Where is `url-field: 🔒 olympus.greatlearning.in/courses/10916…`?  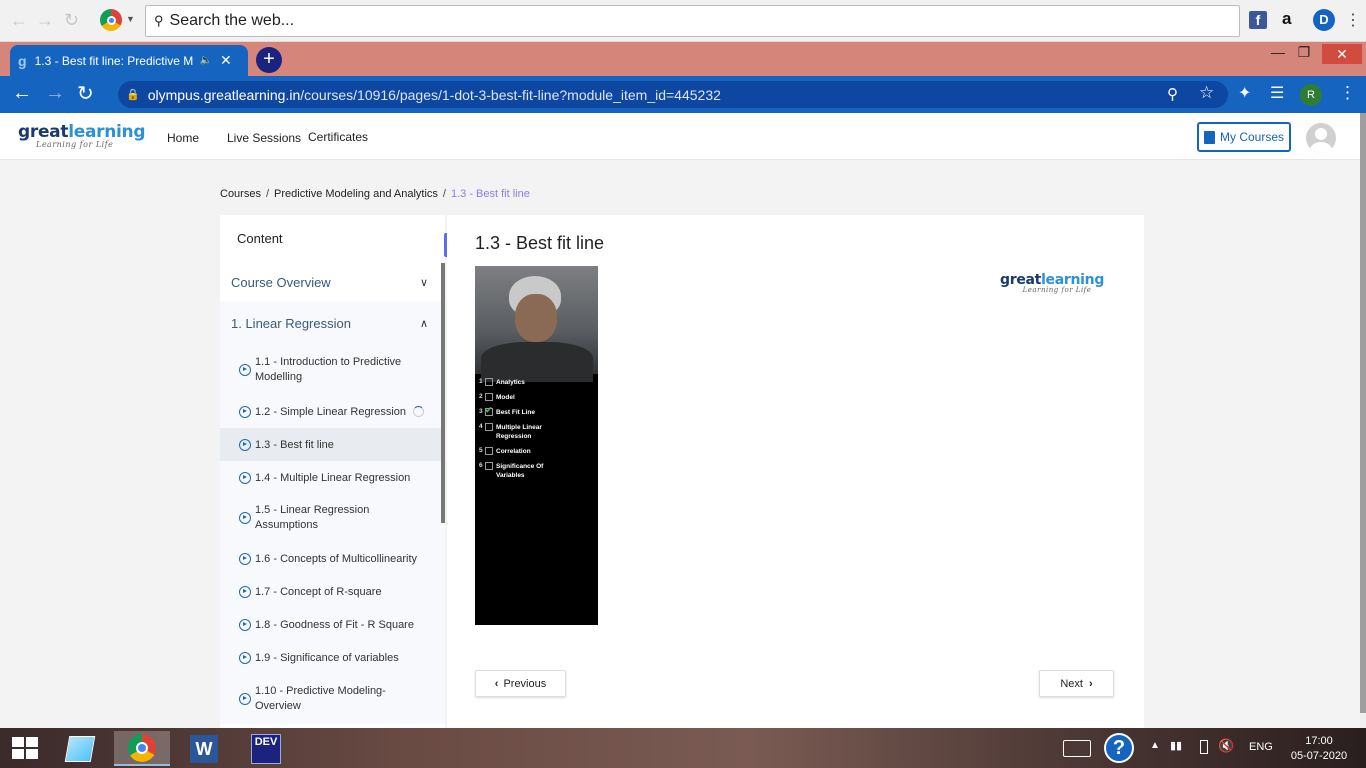 url-field: 🔒 olympus.greatlearning.in/courses/10916… is located at coordinates (673, 94).